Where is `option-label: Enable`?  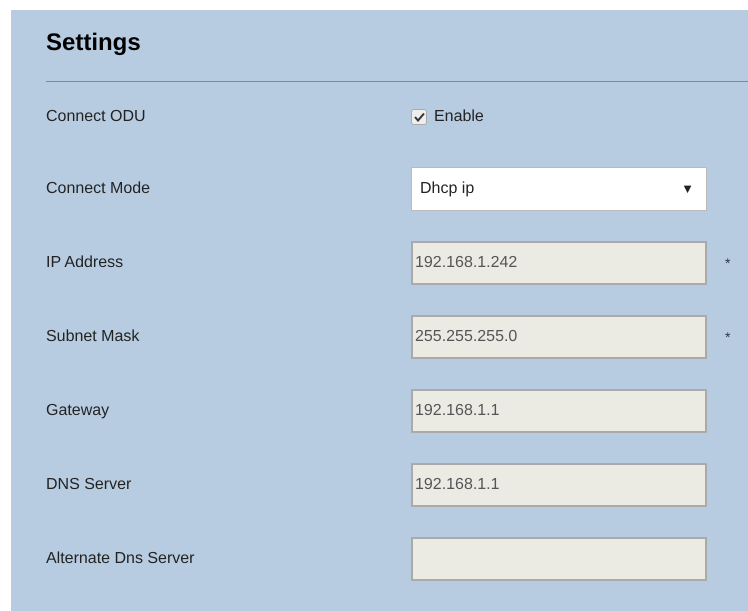
option-label: Enable is located at coordinates (459, 117).